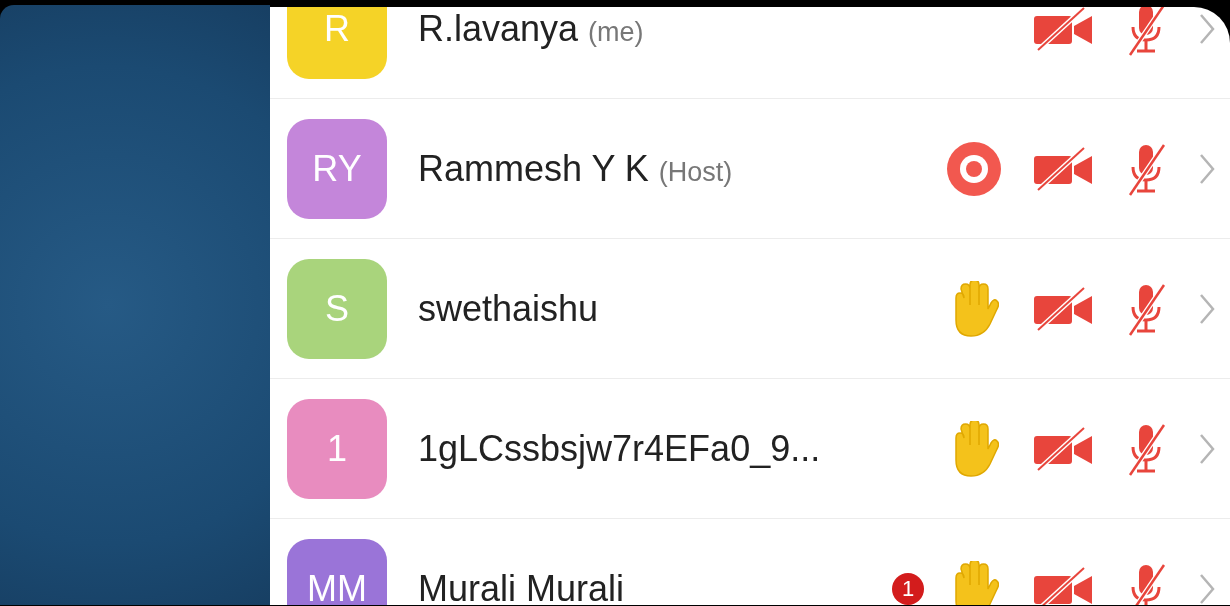 The width and height of the screenshot is (1230, 606). I want to click on avatar: MM, so click(337, 571).